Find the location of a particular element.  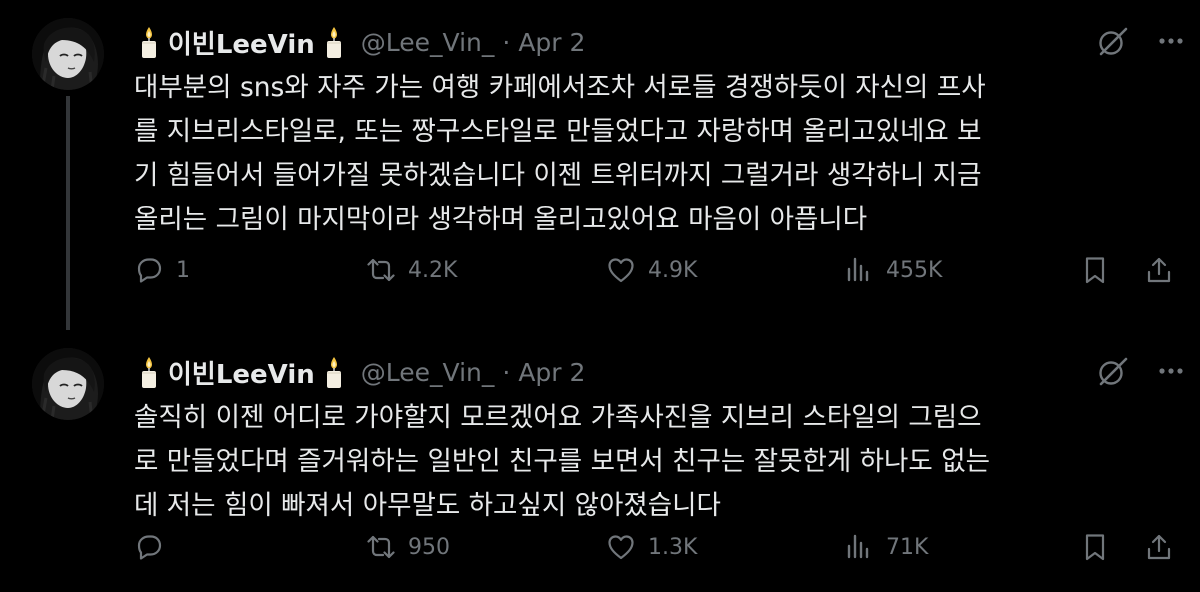

reply-button is located at coordinates (155, 547).